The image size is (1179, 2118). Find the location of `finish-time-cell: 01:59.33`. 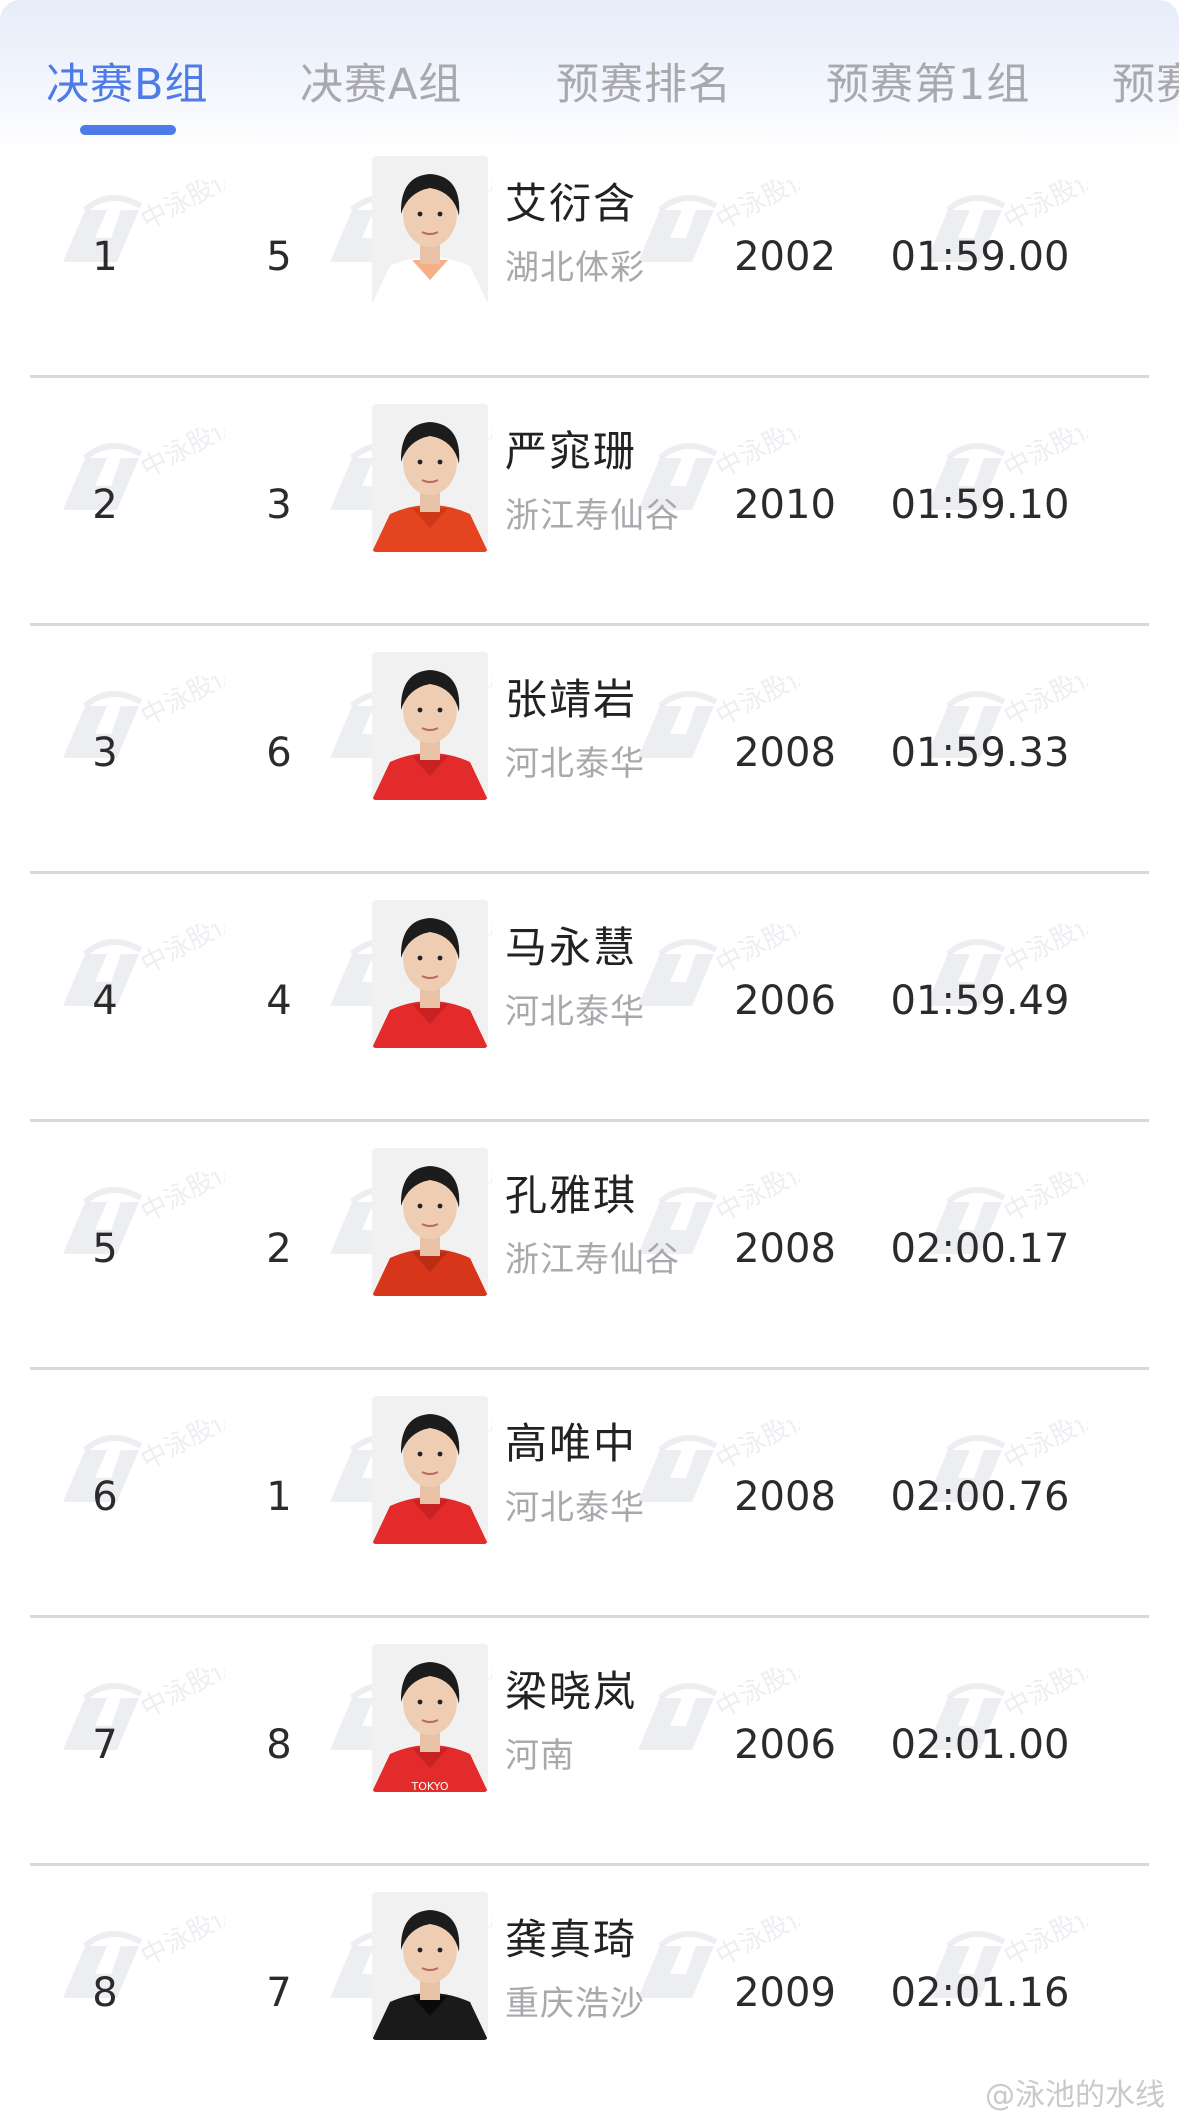

finish-time-cell: 01:59.33 is located at coordinates (980, 753).